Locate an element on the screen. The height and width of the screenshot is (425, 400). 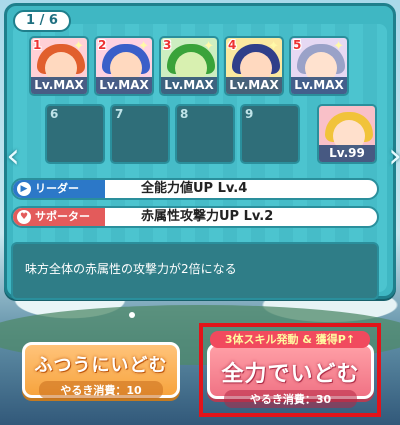
member-card-1: 1 ✦ Lv.MAX is located at coordinates (59, 66).